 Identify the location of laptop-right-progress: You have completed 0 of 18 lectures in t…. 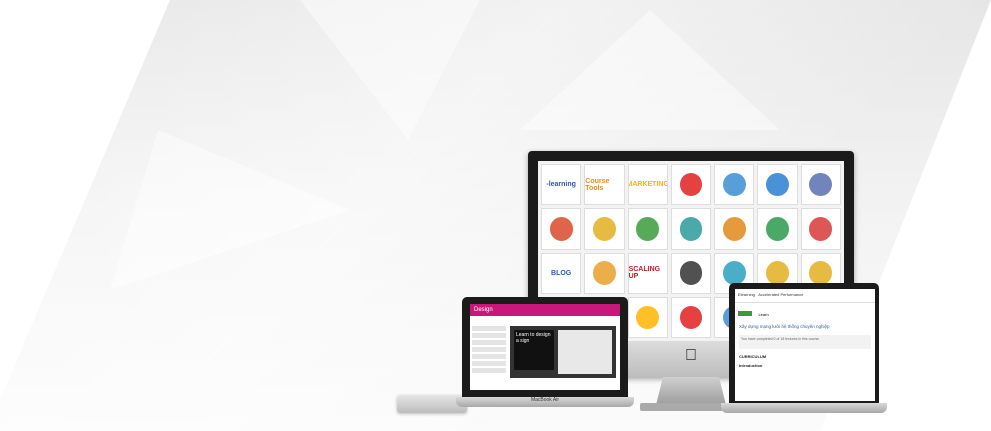
(805, 342).